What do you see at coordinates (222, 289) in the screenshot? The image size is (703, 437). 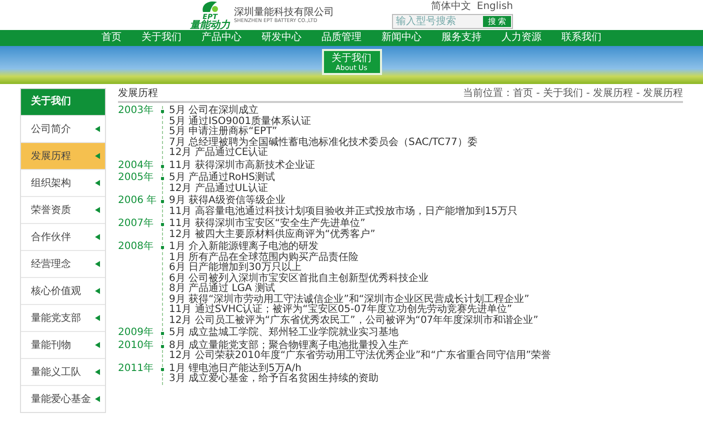 I see `timeline-event: 8月 产品通过 LGA 测试` at bounding box center [222, 289].